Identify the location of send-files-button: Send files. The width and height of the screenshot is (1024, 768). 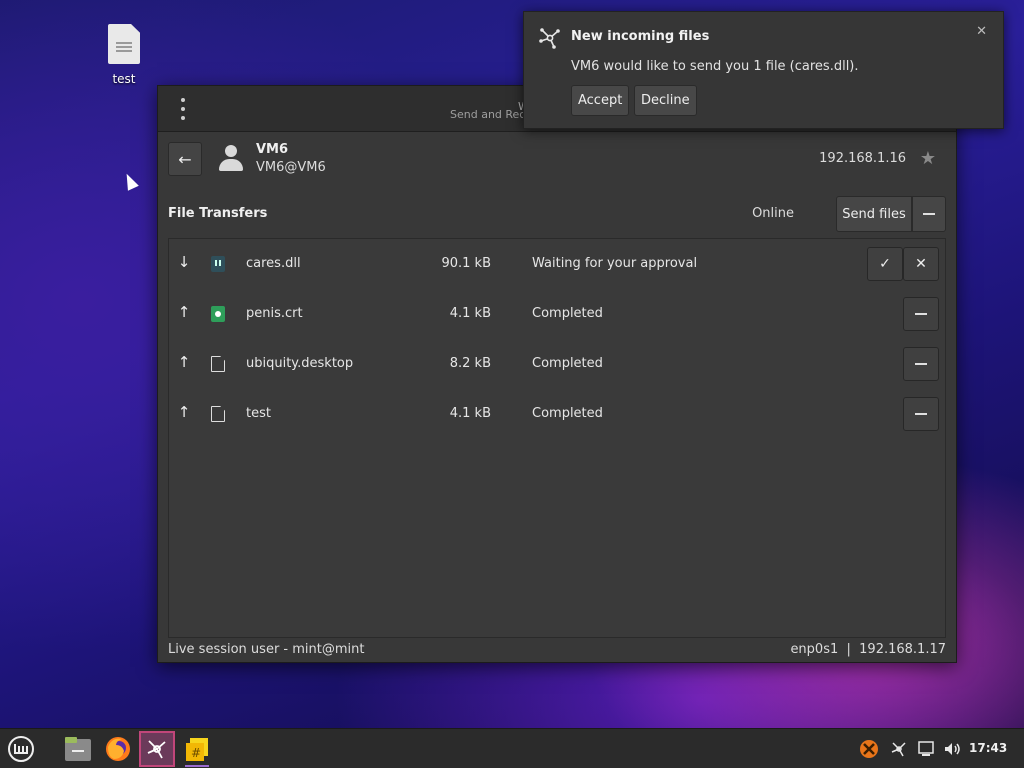
(874, 214).